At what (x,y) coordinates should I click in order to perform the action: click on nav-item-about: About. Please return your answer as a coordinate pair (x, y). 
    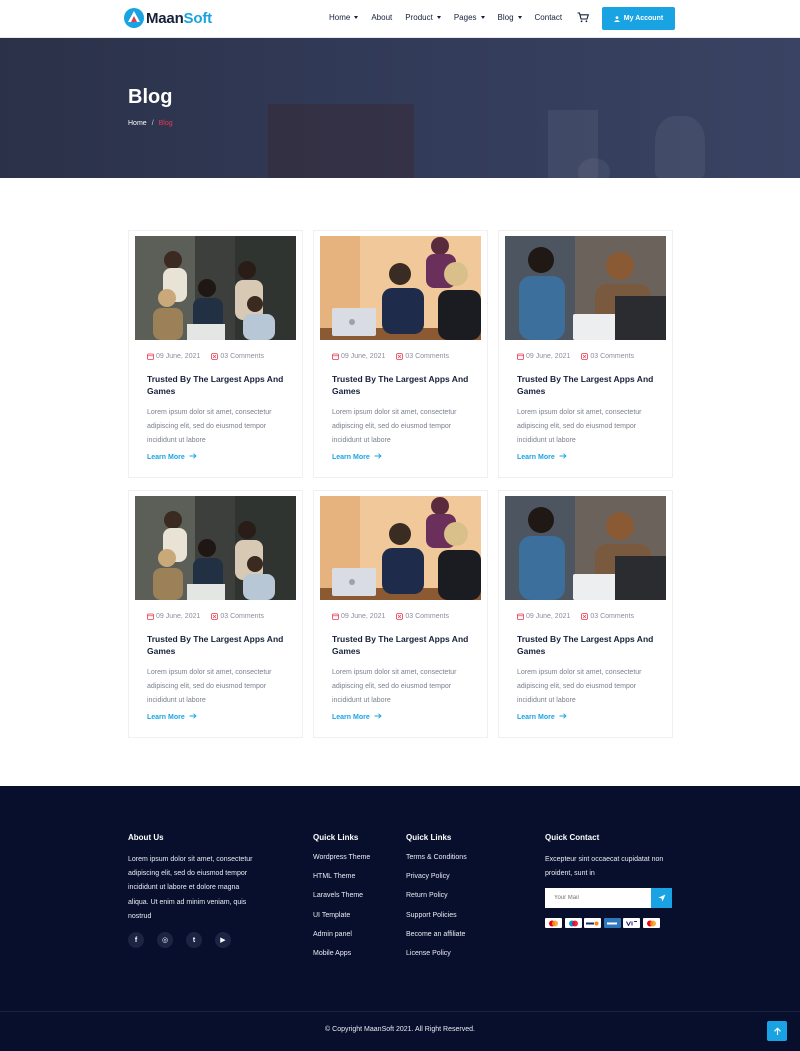
    Looking at the image, I should click on (381, 17).